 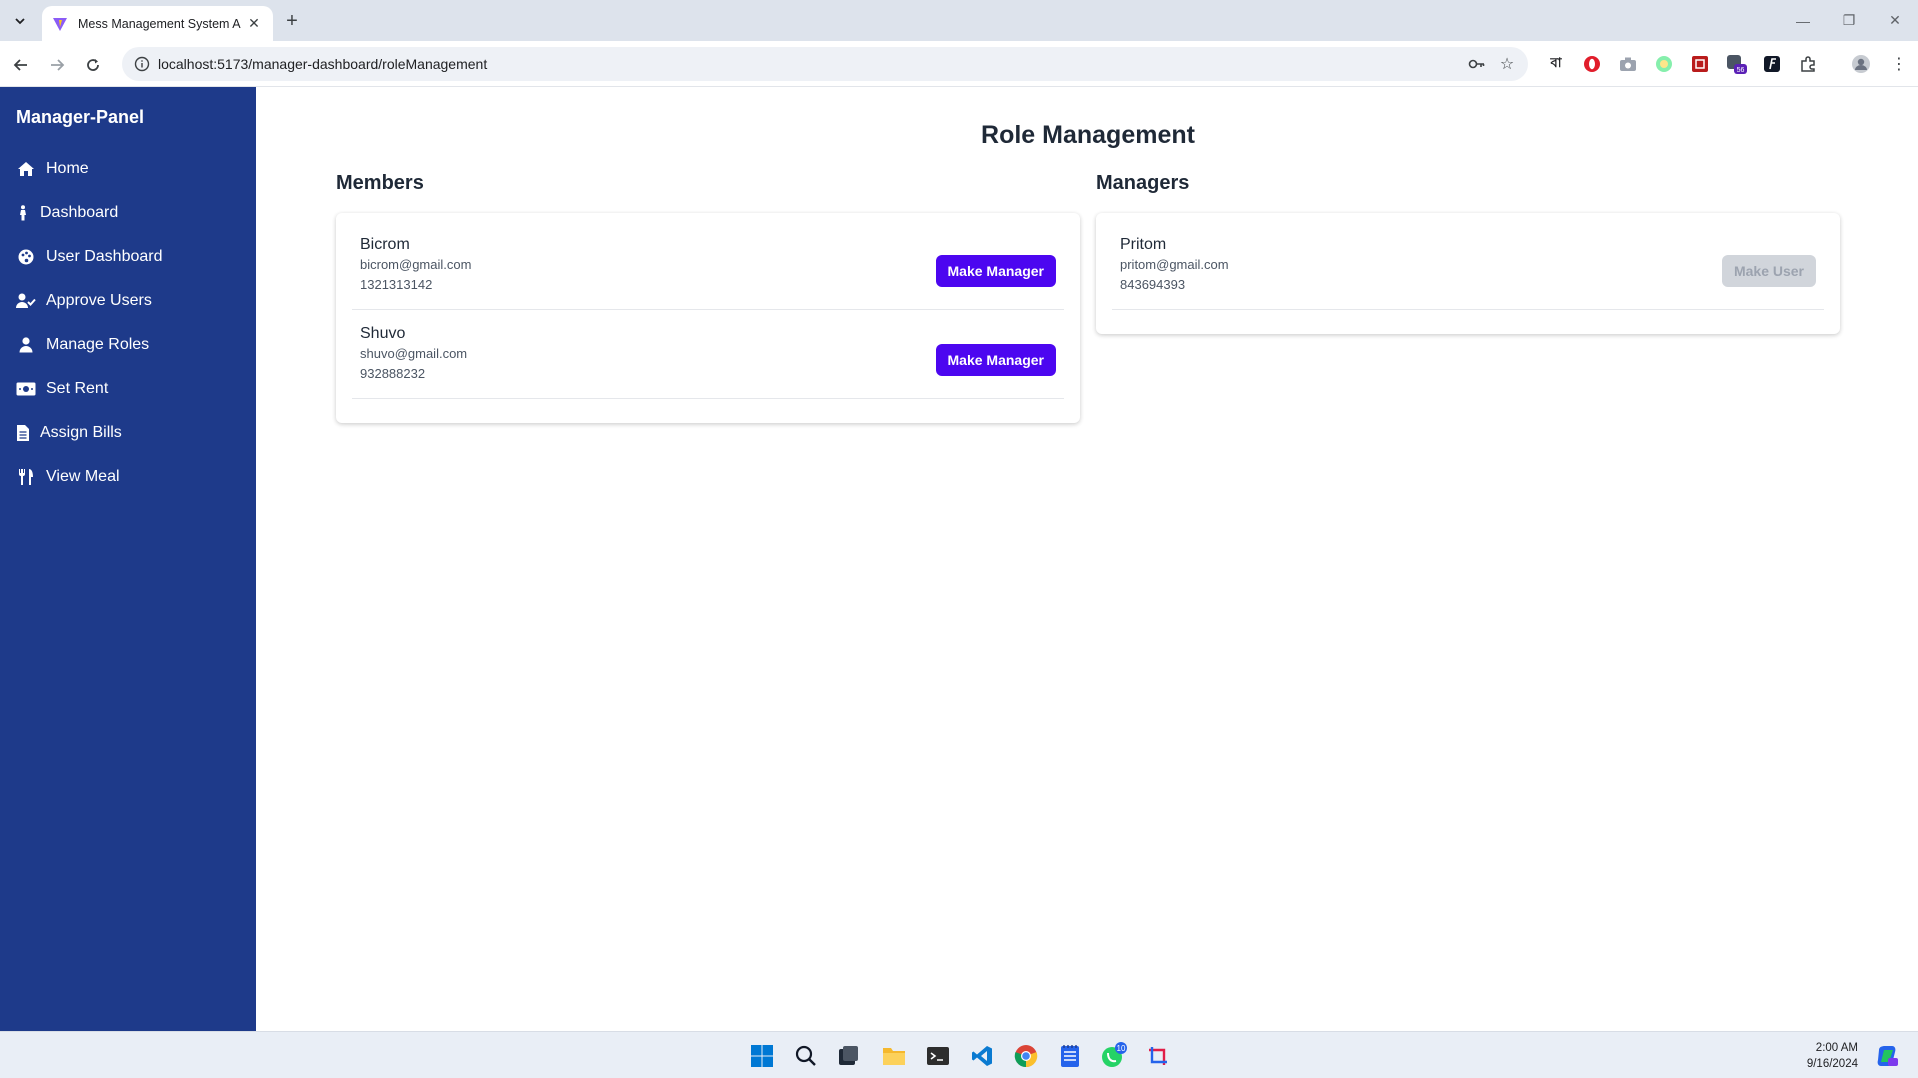 I want to click on search-icon, so click(x=806, y=1056).